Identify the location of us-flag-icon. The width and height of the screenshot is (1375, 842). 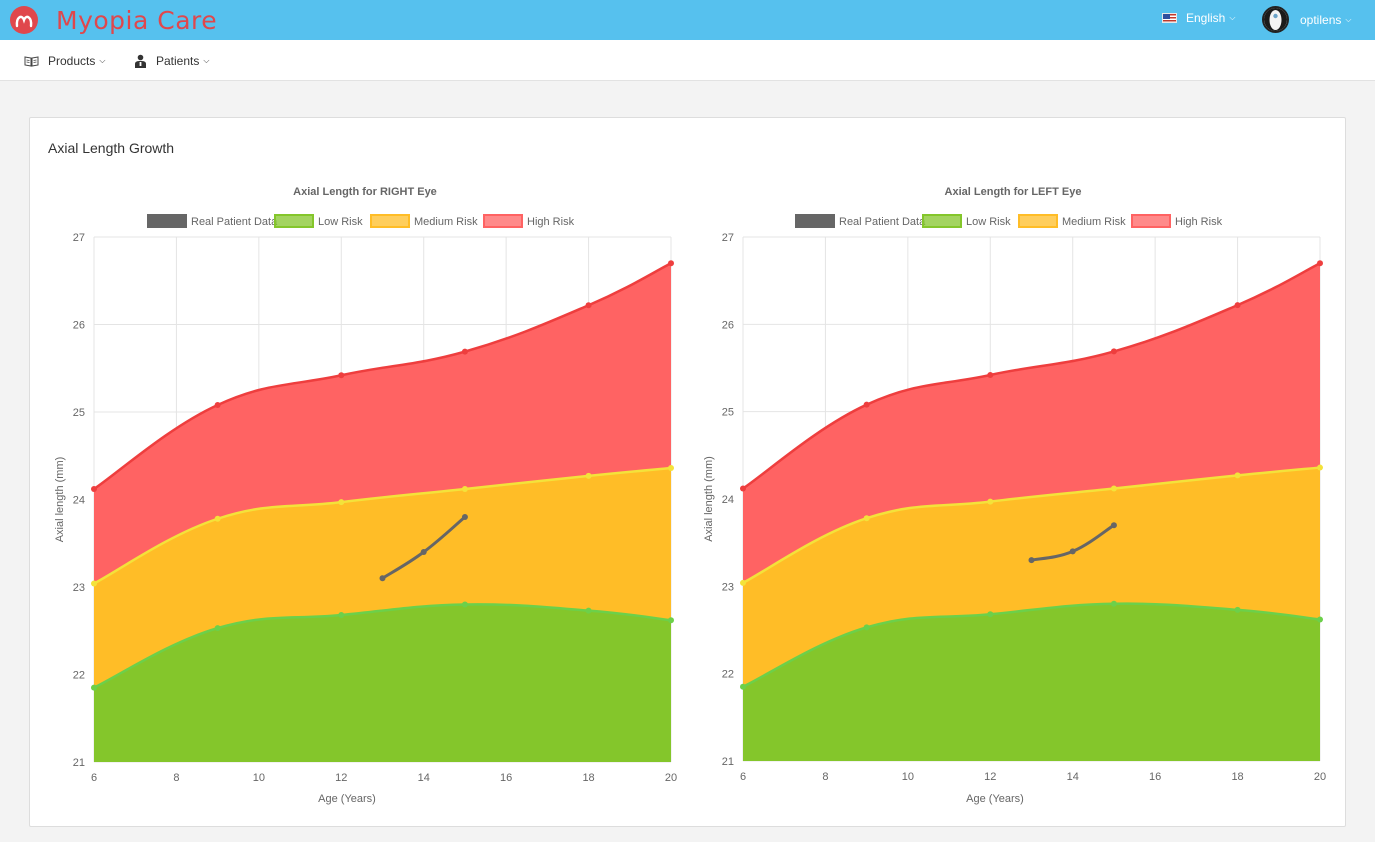
(1169, 18).